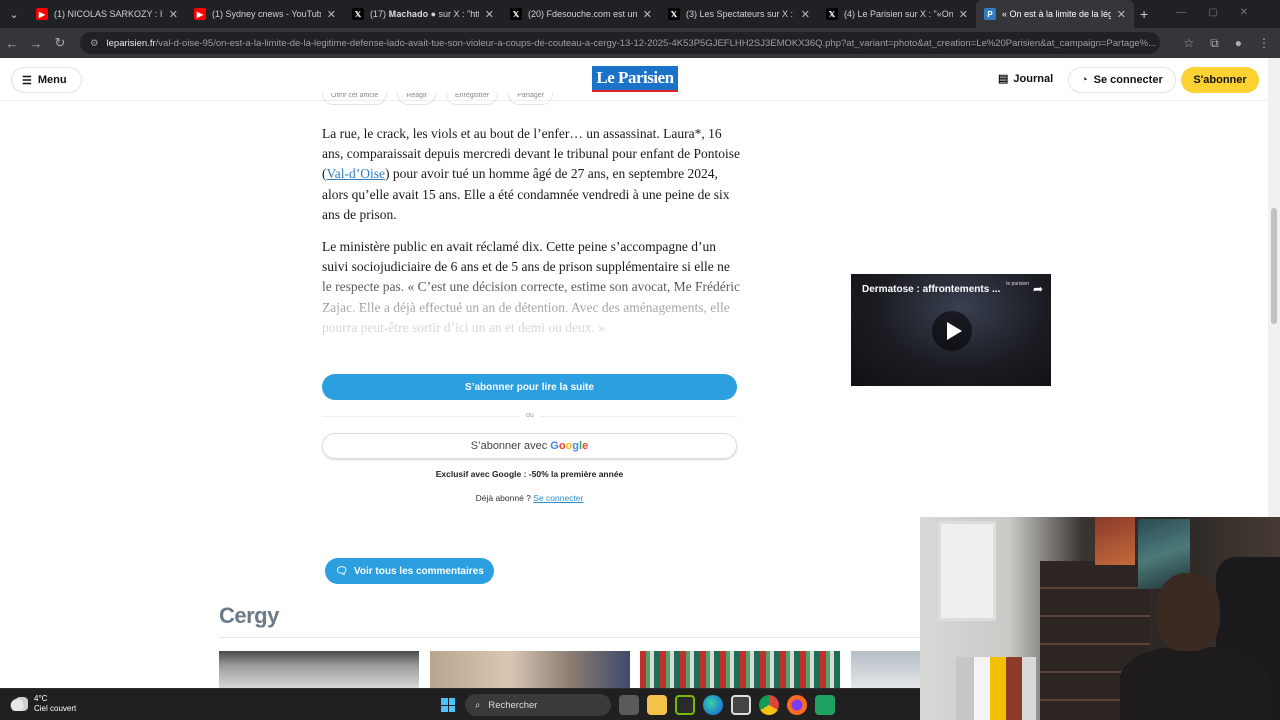  What do you see at coordinates (1238, 43) in the screenshot?
I see `profile-icon: ●` at bounding box center [1238, 43].